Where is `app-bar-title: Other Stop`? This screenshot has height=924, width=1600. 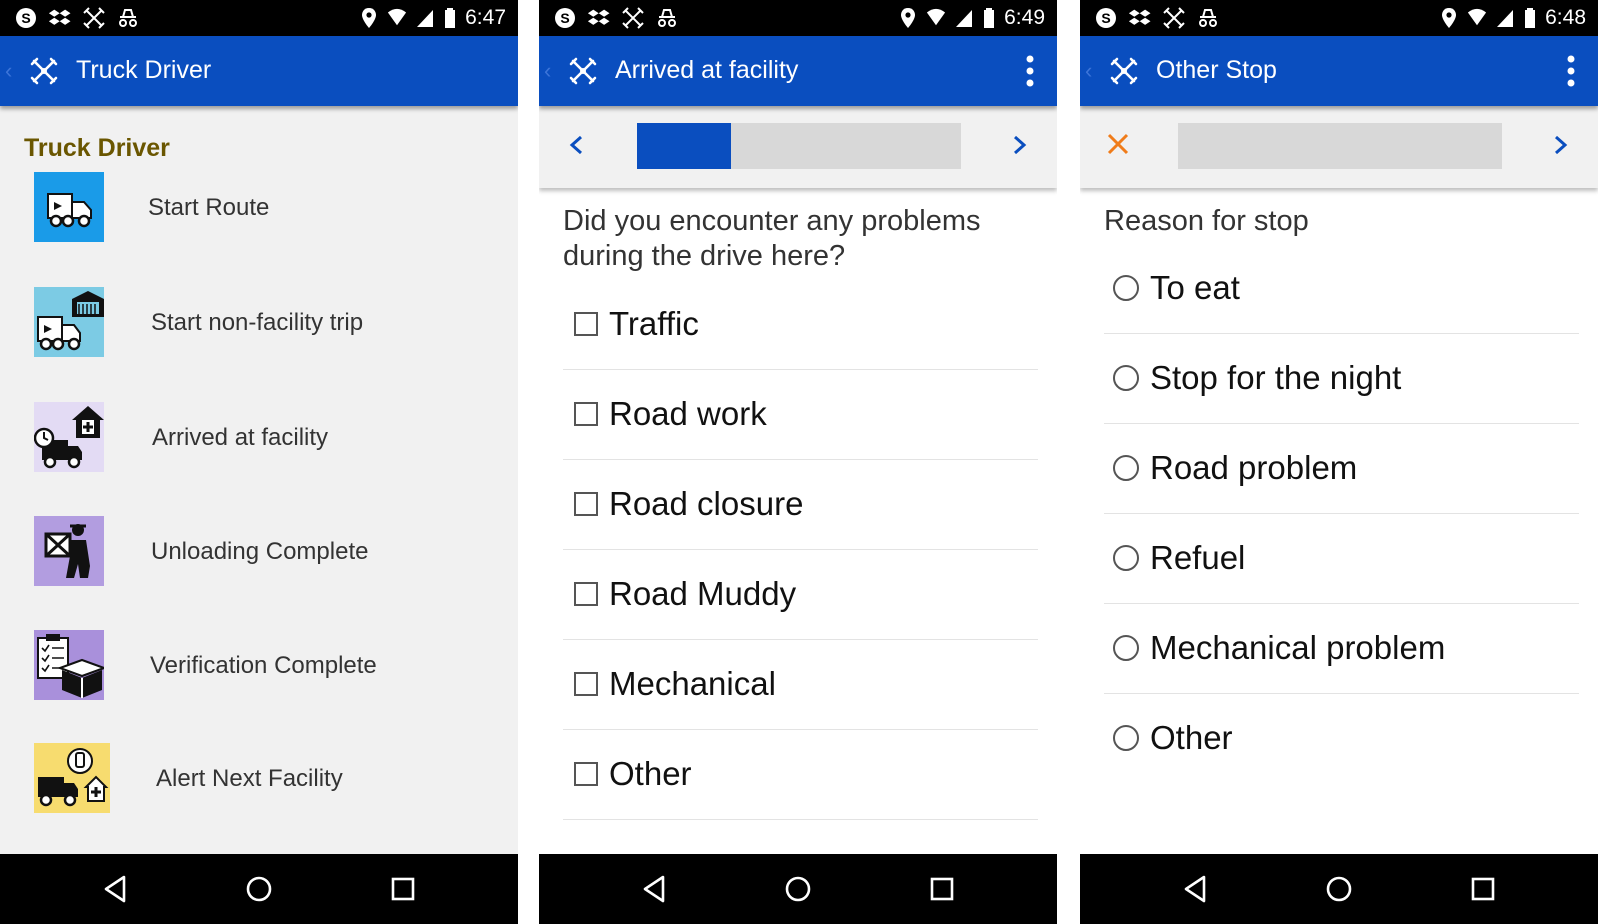
app-bar-title: Other Stop is located at coordinates (1216, 70).